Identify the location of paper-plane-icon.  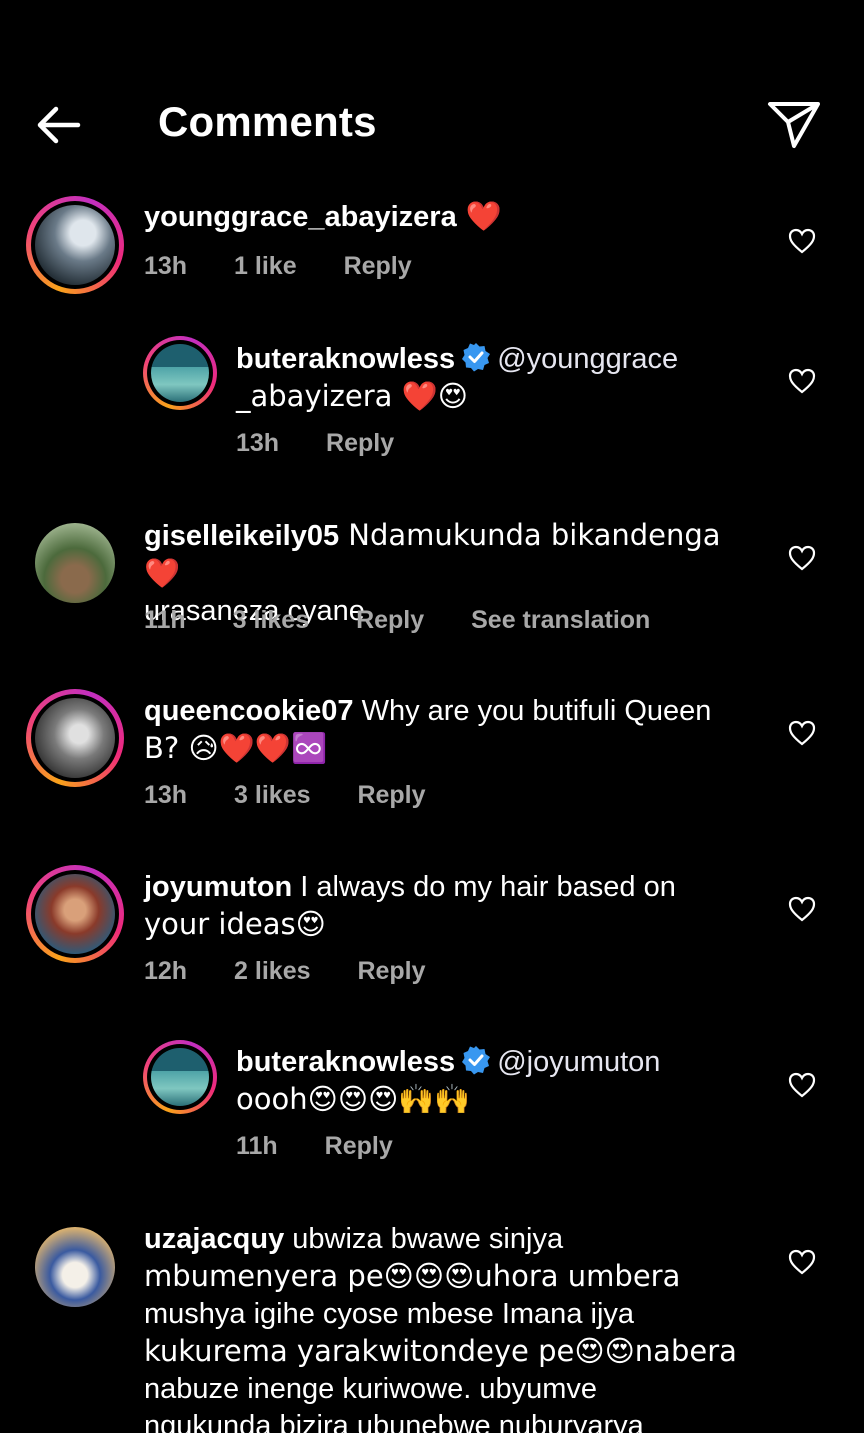
(794, 125).